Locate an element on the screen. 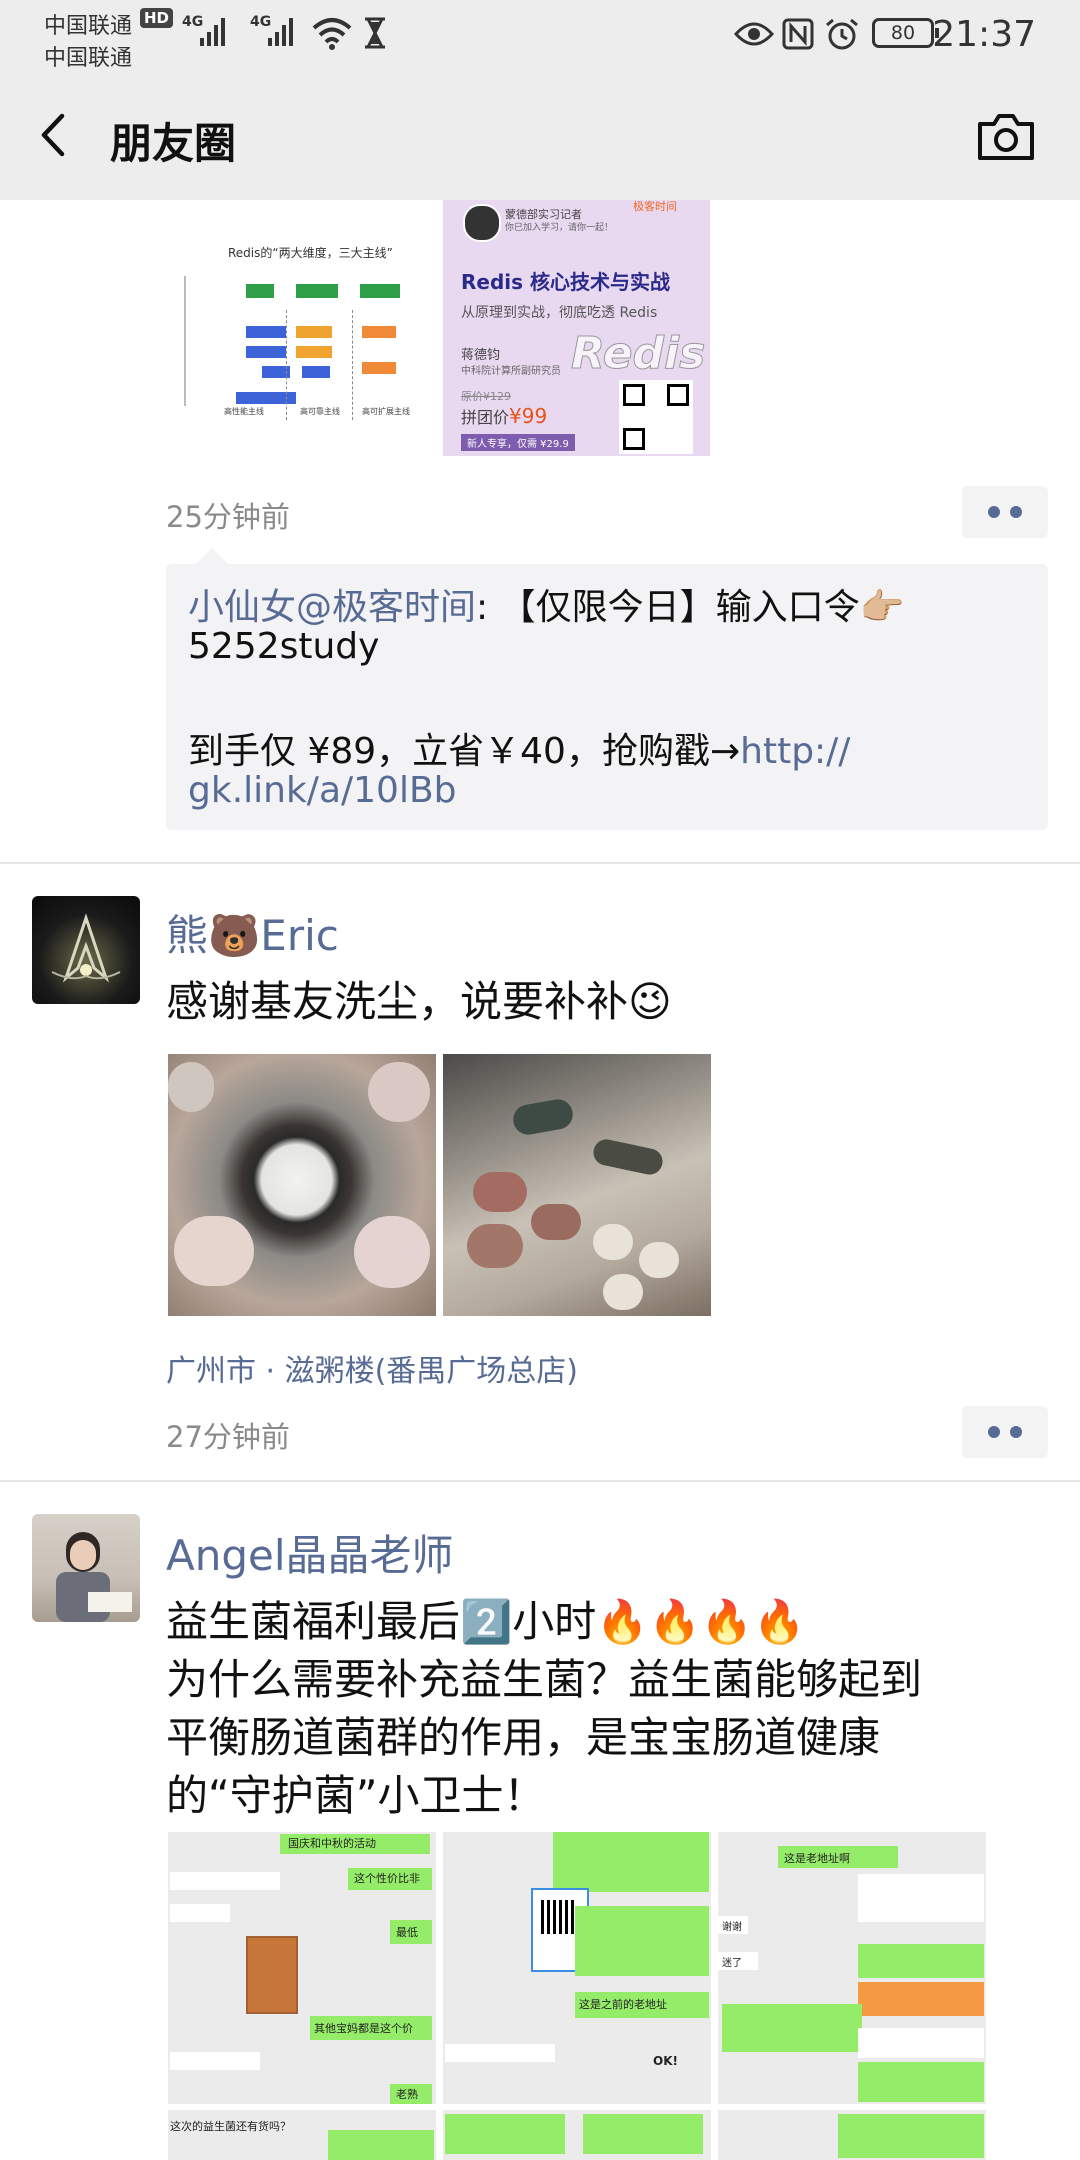  post-text-line: 的“守护菌”小卫士！ is located at coordinates (356, 1795).